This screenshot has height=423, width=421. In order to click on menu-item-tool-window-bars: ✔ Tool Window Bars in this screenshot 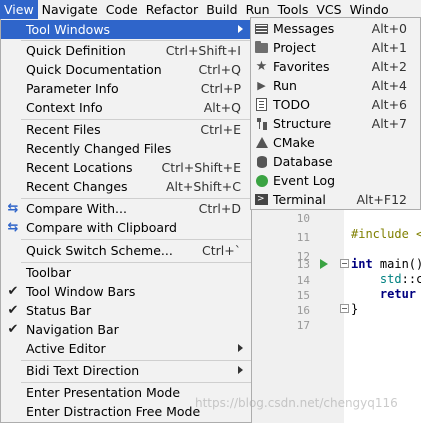, I will do `click(126, 291)`.